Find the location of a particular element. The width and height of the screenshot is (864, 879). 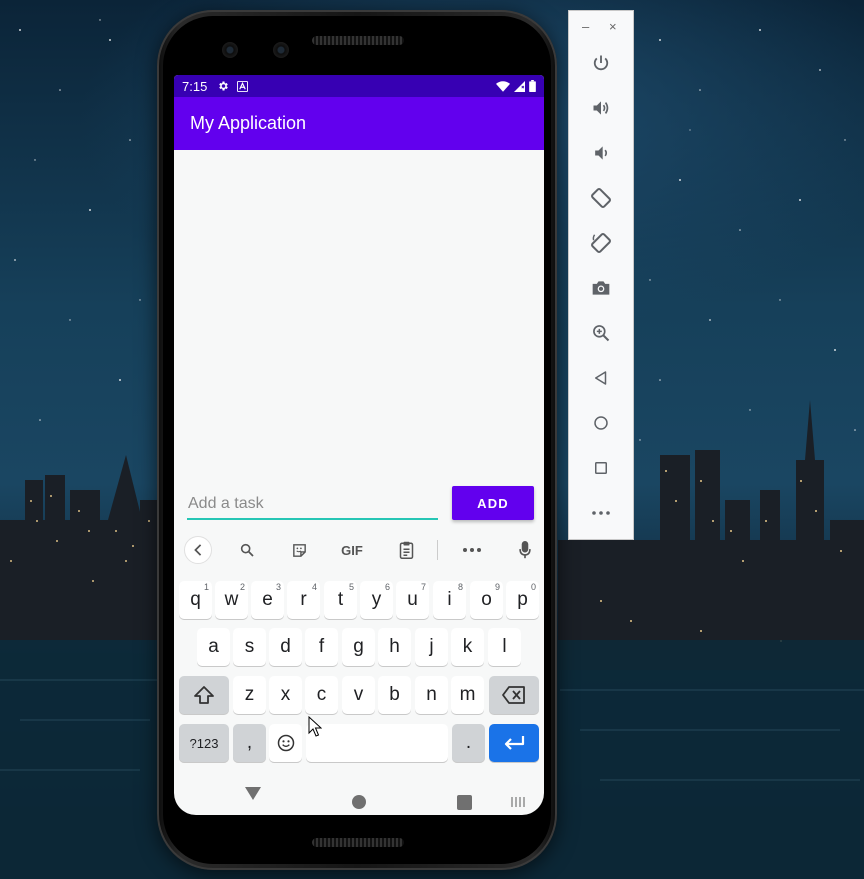

key-v: v is located at coordinates (358, 695).